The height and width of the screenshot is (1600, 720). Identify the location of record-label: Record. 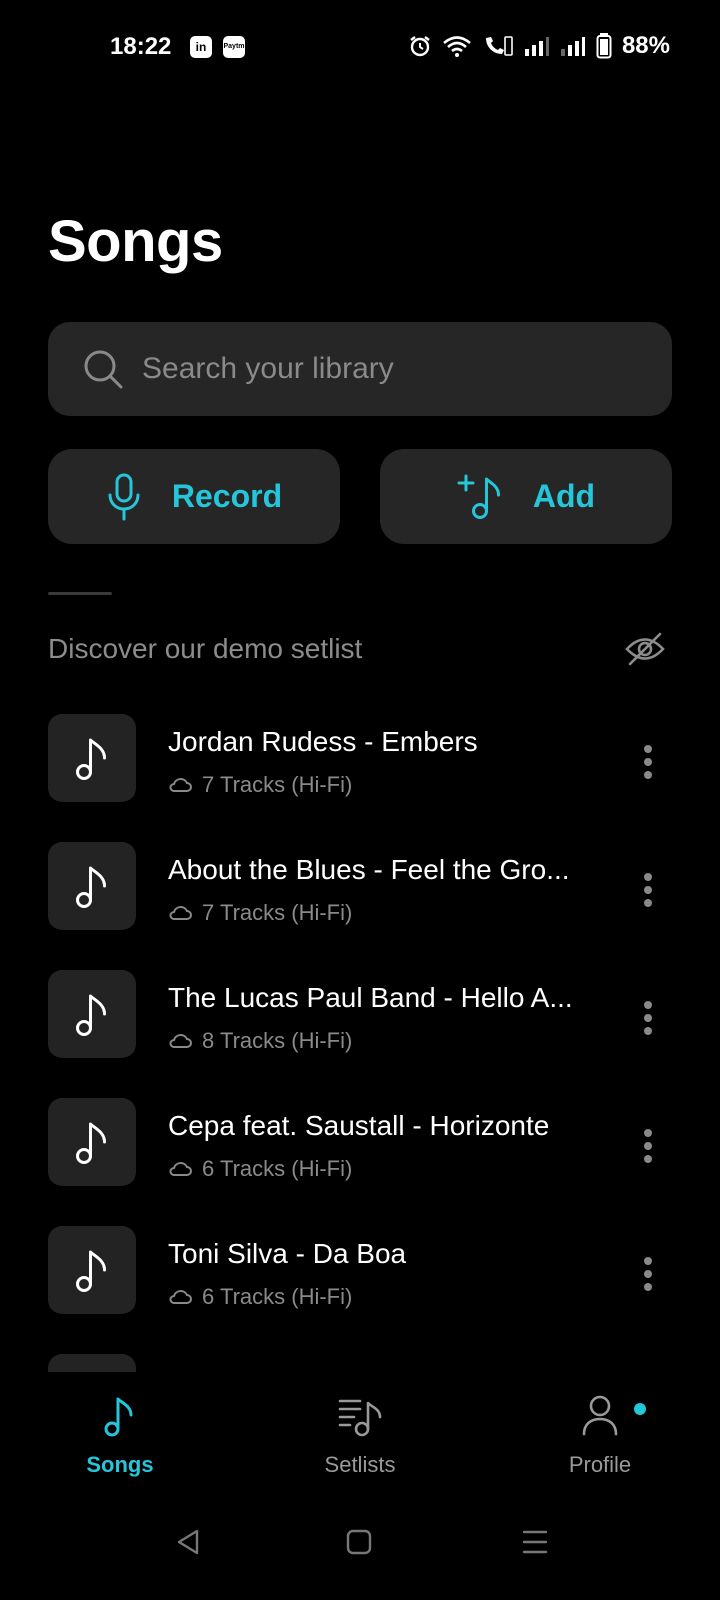
(227, 496).